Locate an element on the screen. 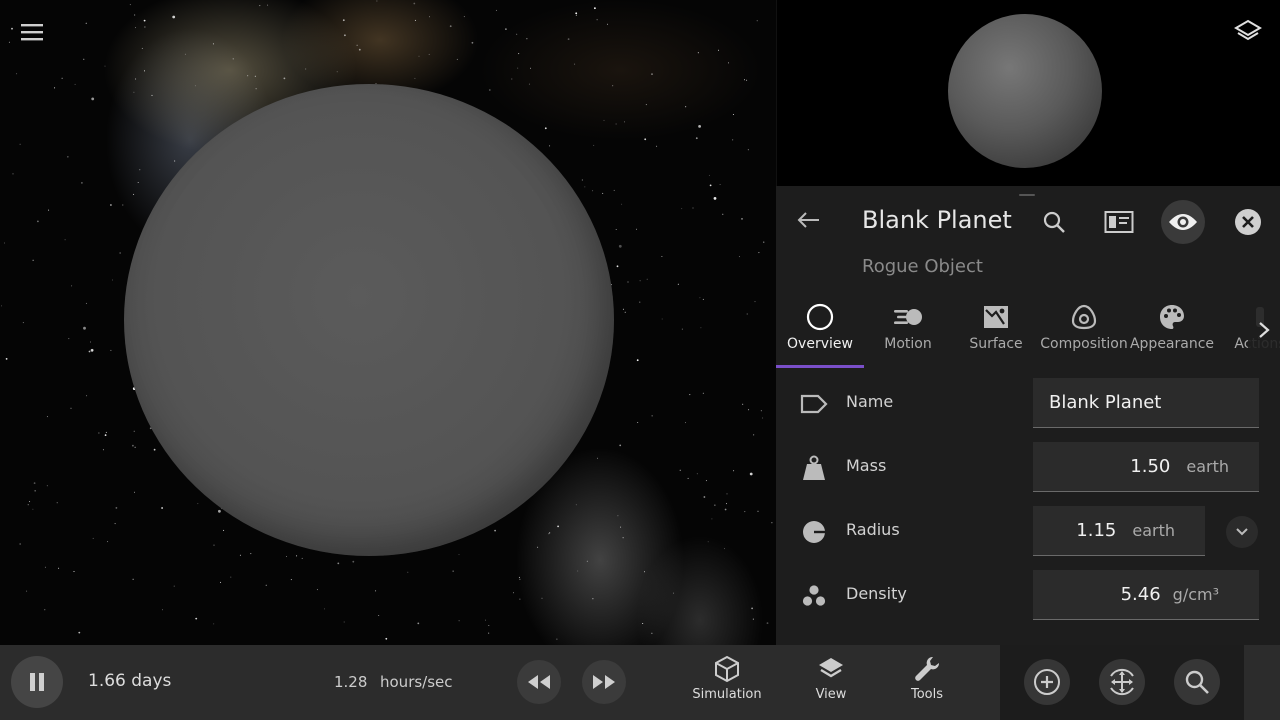  radius-value: 1.15 is located at coordinates (1096, 530).